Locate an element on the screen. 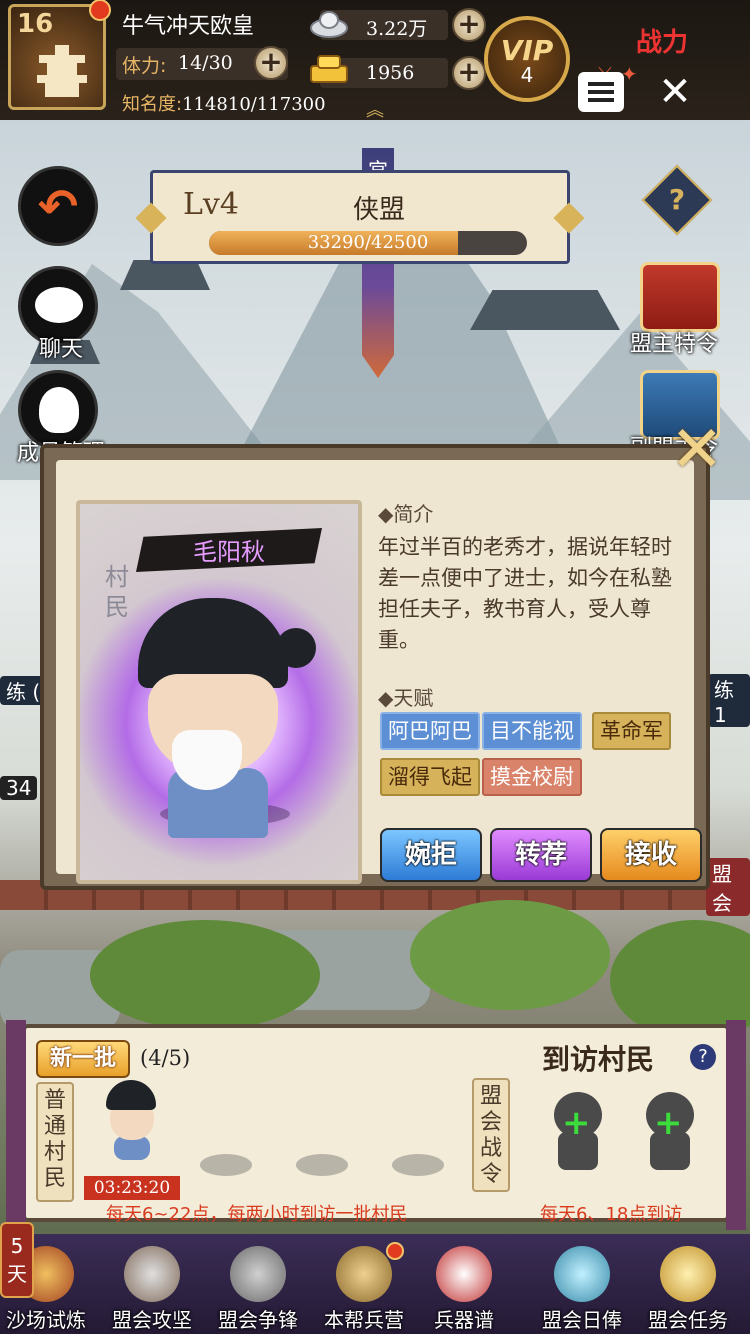 The image size is (750, 1334). villager-name: 毛阳秋 is located at coordinates (229, 552).